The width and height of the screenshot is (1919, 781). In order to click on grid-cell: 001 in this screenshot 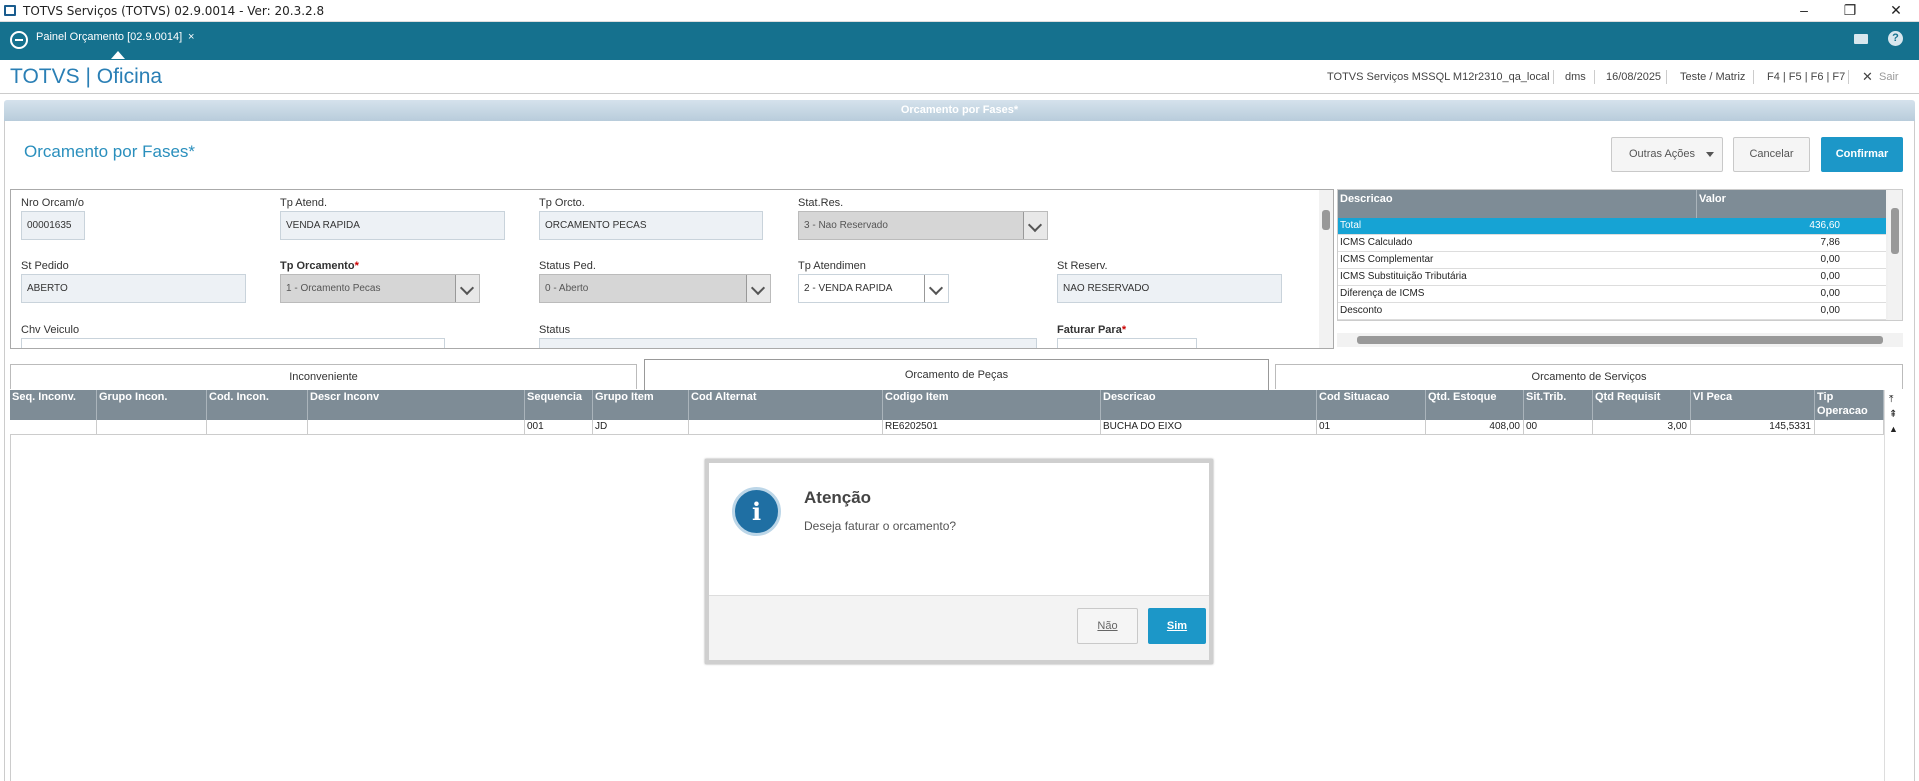, I will do `click(559, 427)`.